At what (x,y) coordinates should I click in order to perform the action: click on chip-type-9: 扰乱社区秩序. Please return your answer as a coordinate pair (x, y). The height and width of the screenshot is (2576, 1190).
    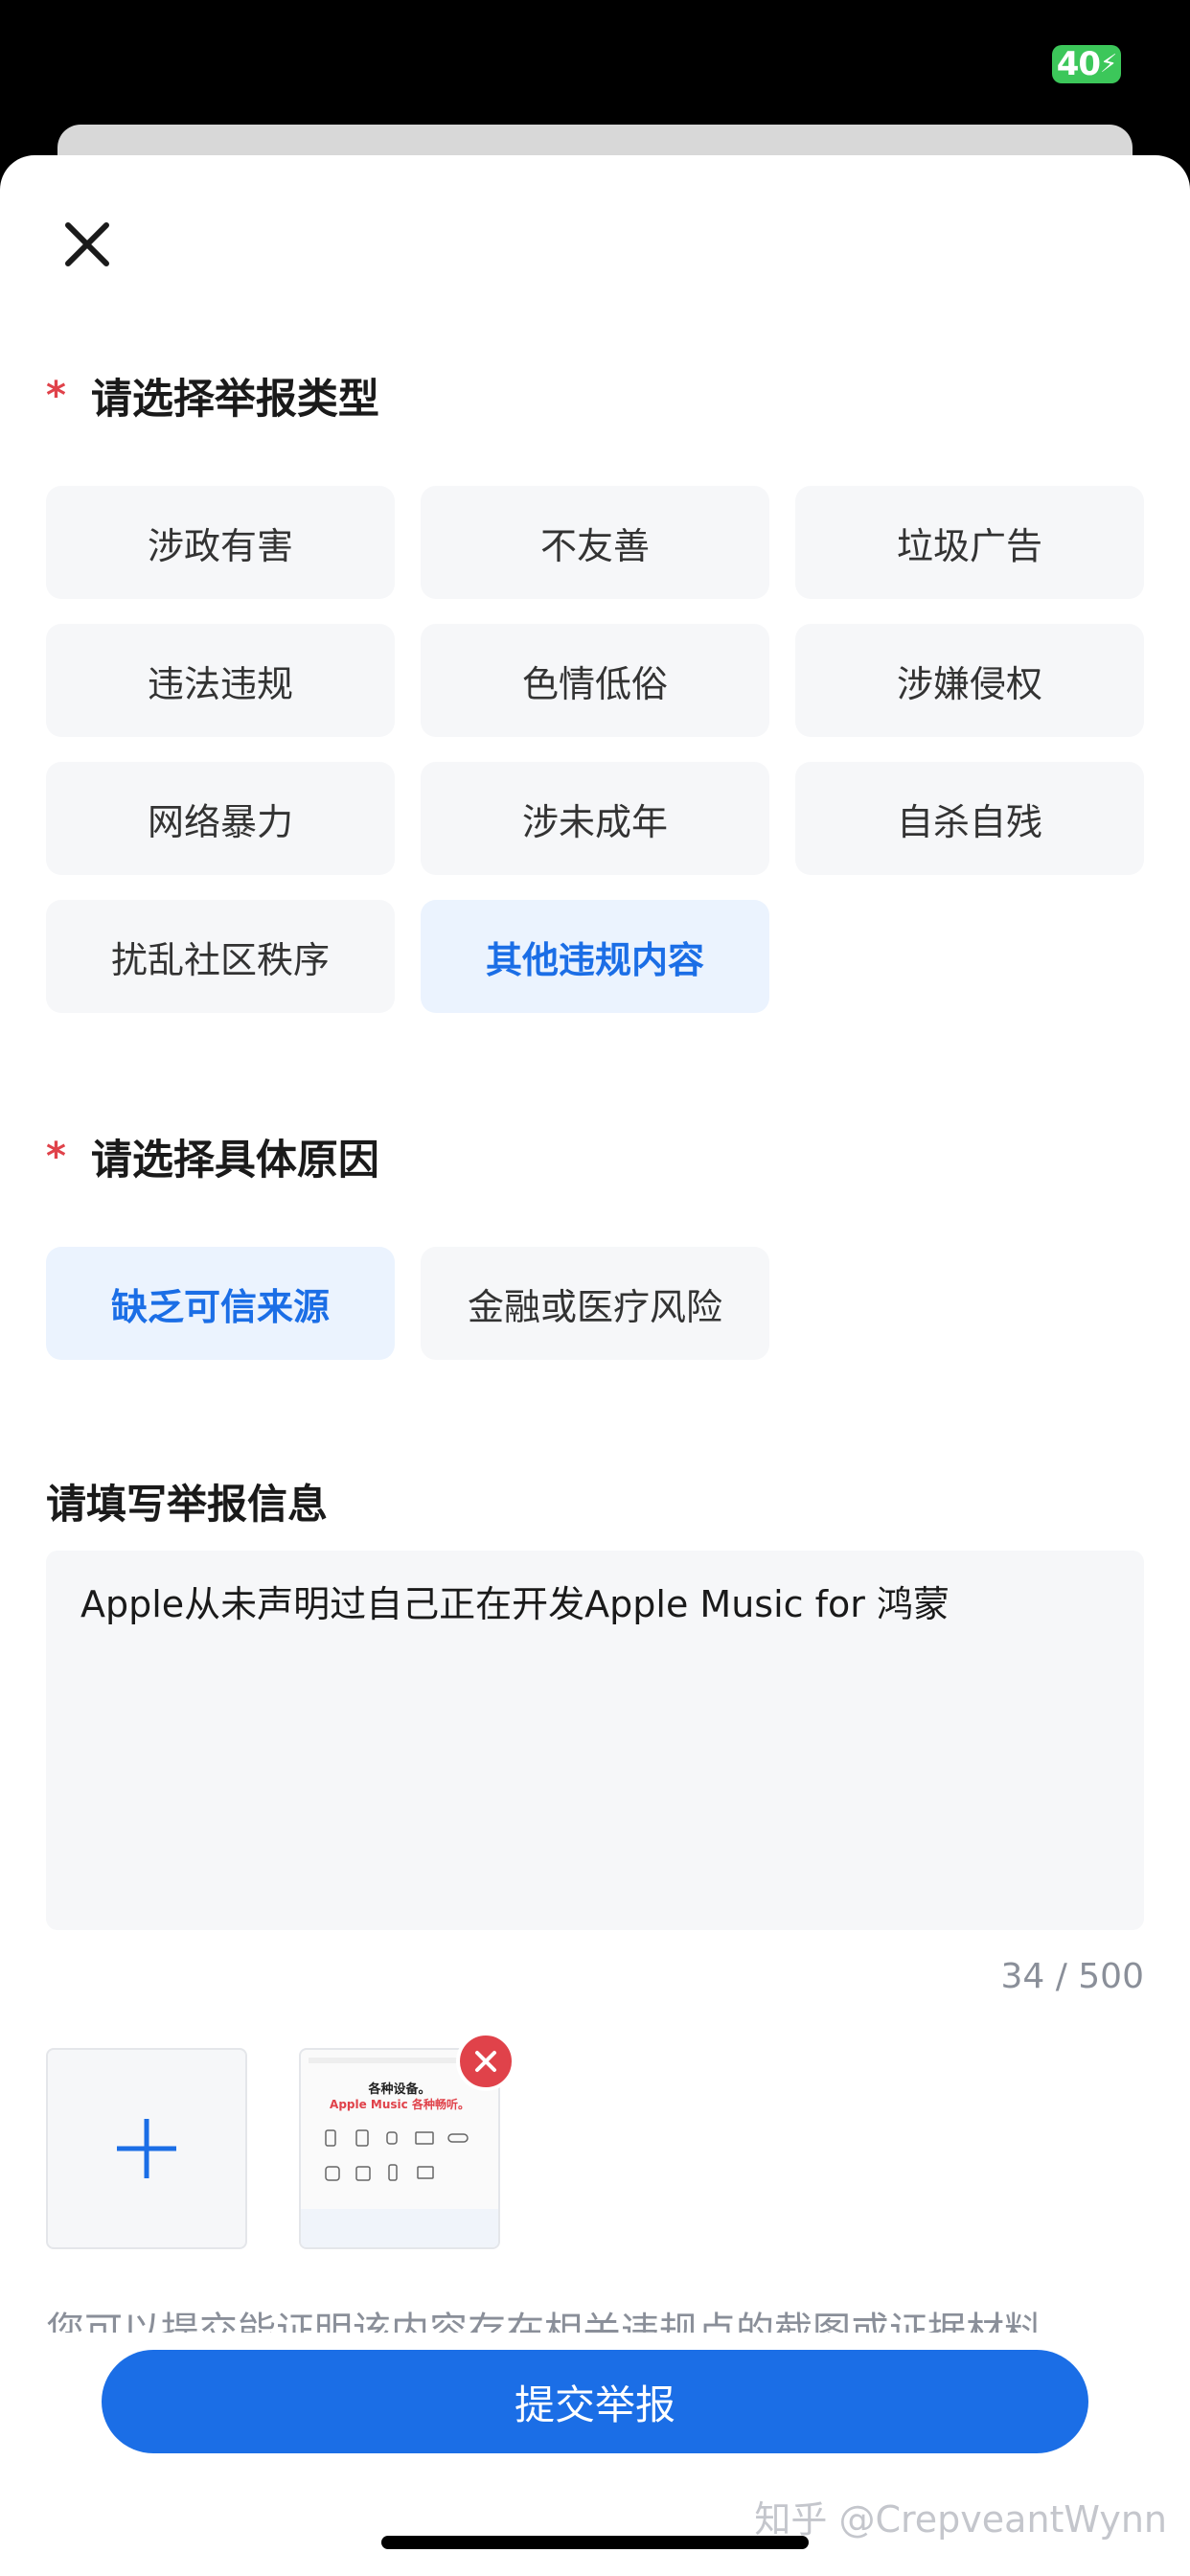
    Looking at the image, I should click on (221, 956).